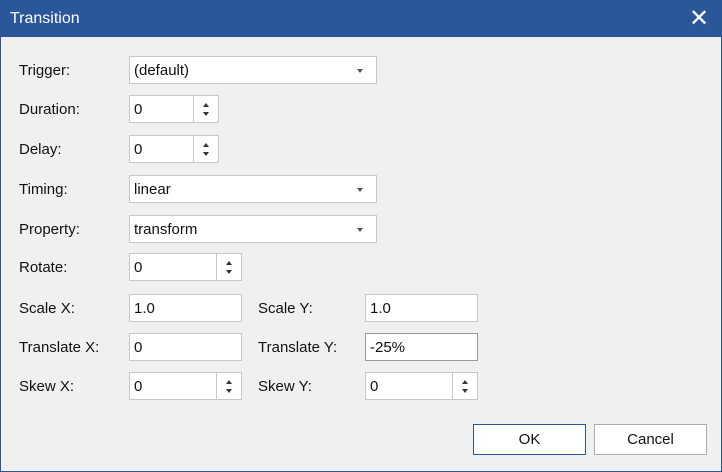  I want to click on duration-stepper: 0, so click(174, 109).